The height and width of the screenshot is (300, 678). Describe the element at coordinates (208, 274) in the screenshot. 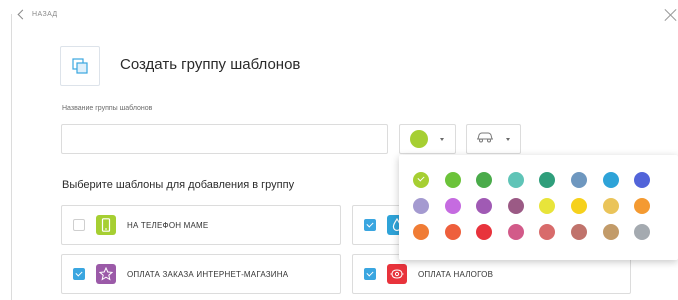

I see `template-name: ОПЛАТА ЗАКАЗА ИНТЕРНЕТ-МАГАЗИНА` at that location.